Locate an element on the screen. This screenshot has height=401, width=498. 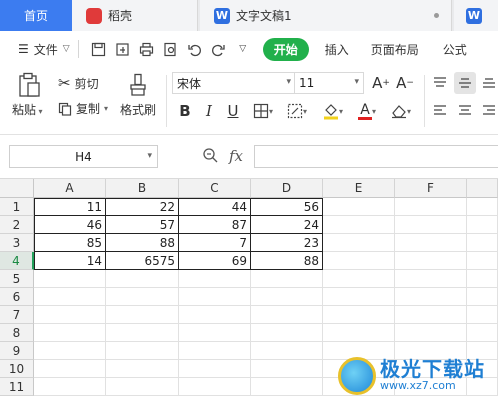
bold-button: B is located at coordinates (185, 111).